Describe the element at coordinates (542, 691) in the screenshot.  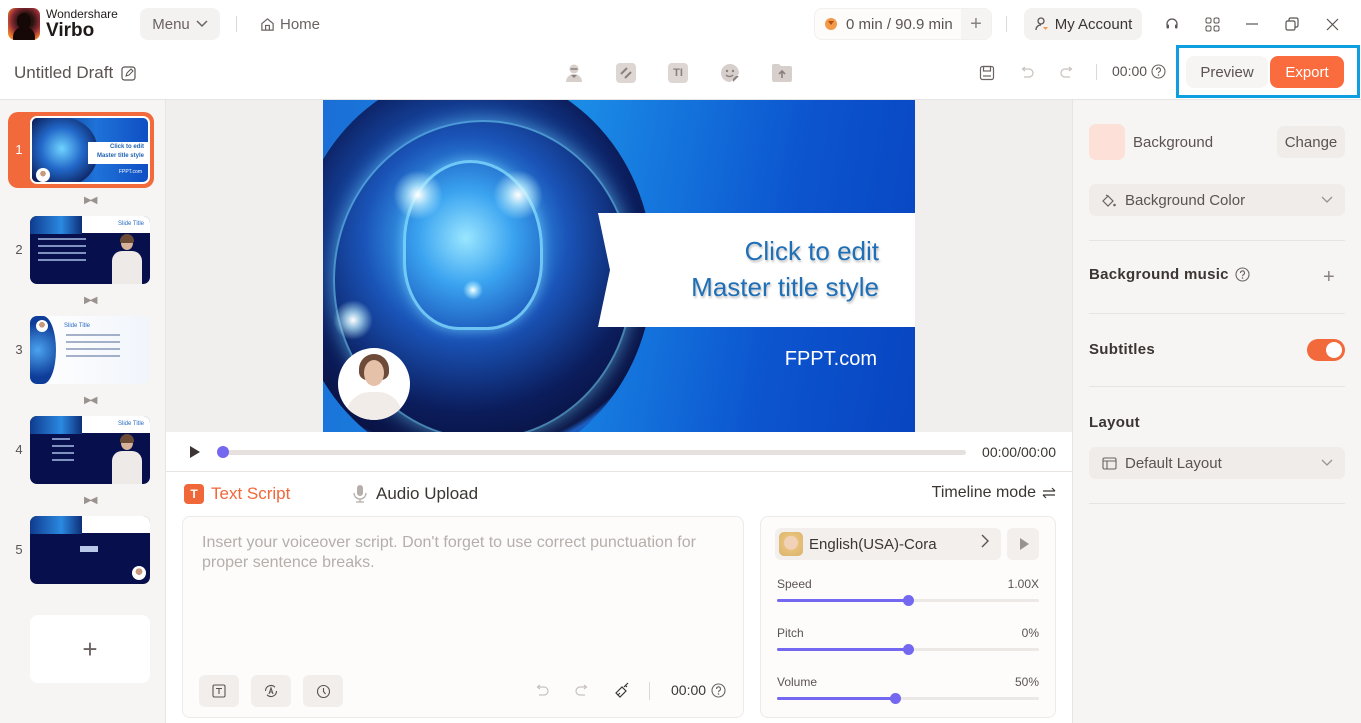
I see `script-undo-icon` at that location.